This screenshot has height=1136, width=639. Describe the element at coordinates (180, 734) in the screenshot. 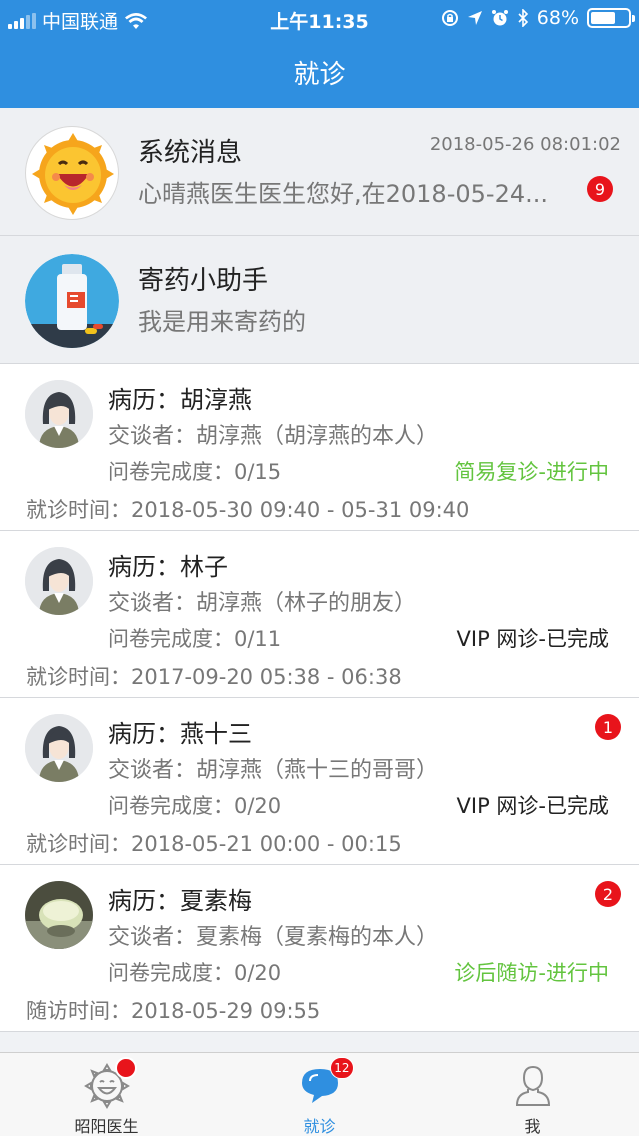

I see `case-record-name: 病历：燕十三` at that location.